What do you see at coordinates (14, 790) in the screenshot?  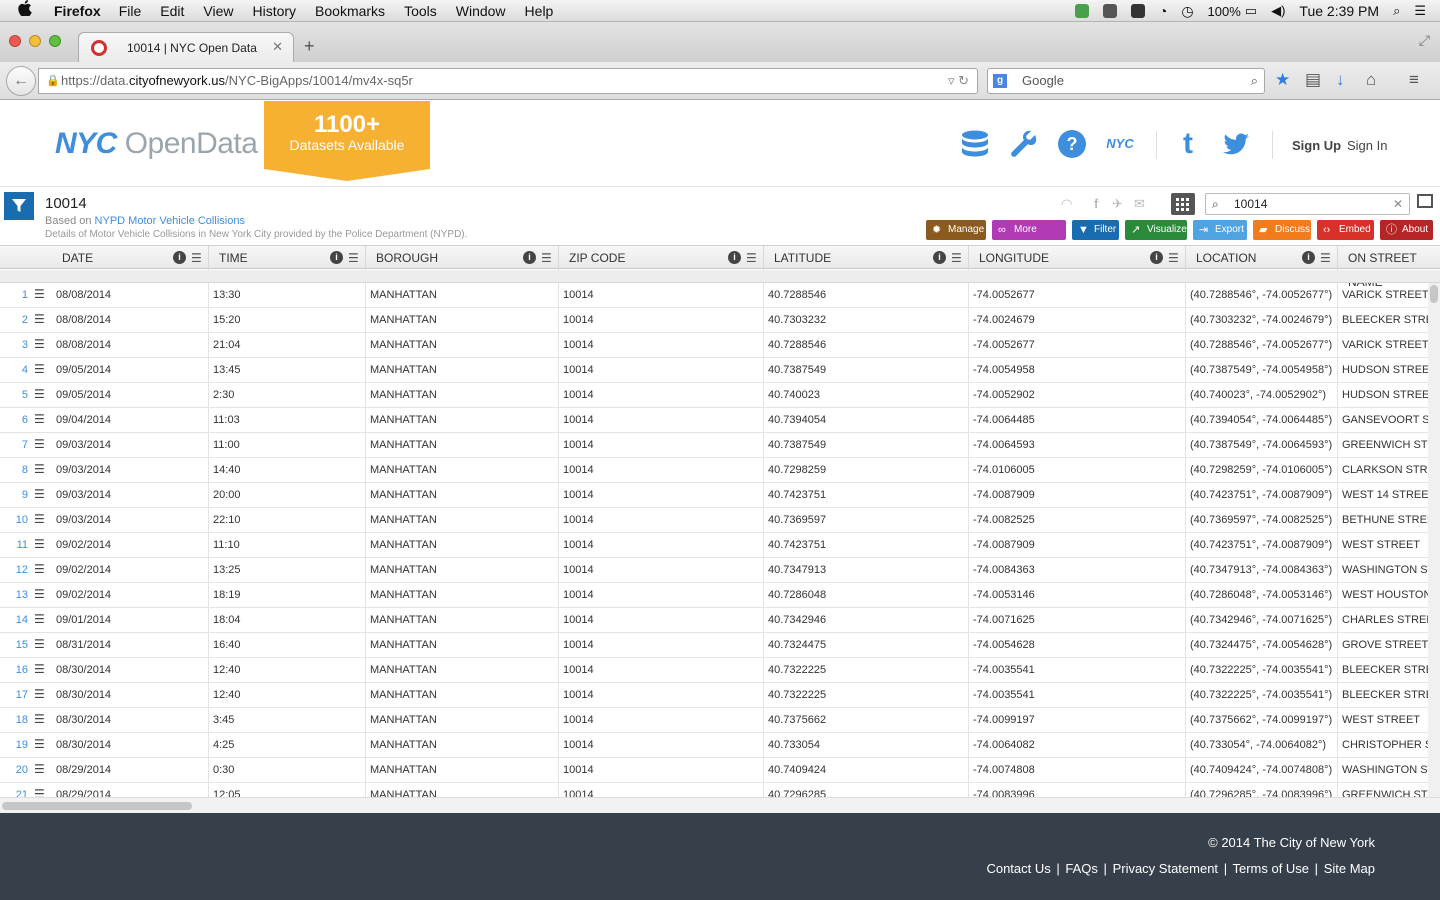 I see `row-number: 21` at bounding box center [14, 790].